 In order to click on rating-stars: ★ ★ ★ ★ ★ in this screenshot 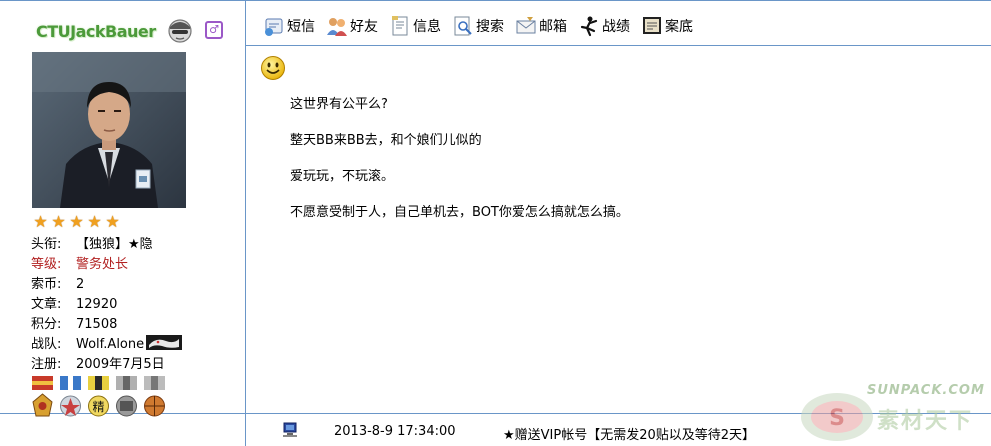, I will do `click(76, 221)`.